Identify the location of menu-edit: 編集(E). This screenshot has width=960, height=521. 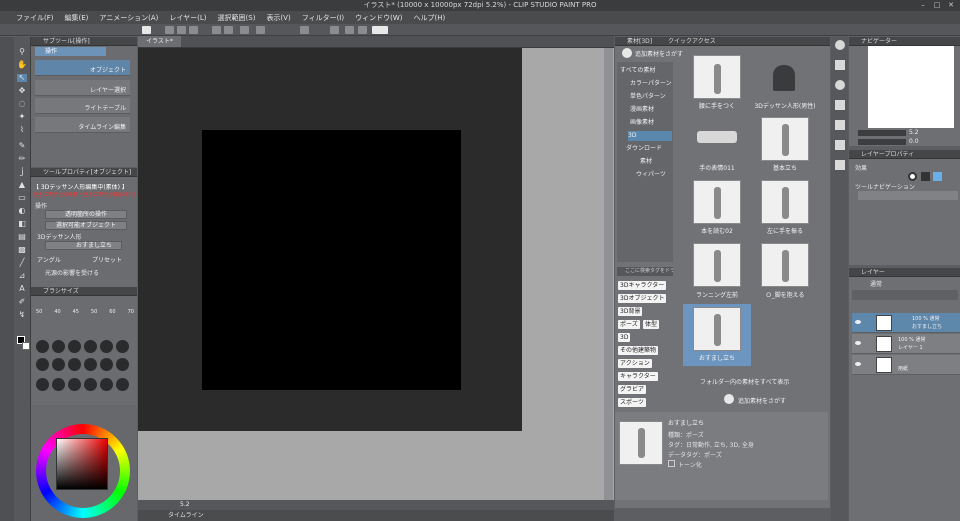
(77, 18).